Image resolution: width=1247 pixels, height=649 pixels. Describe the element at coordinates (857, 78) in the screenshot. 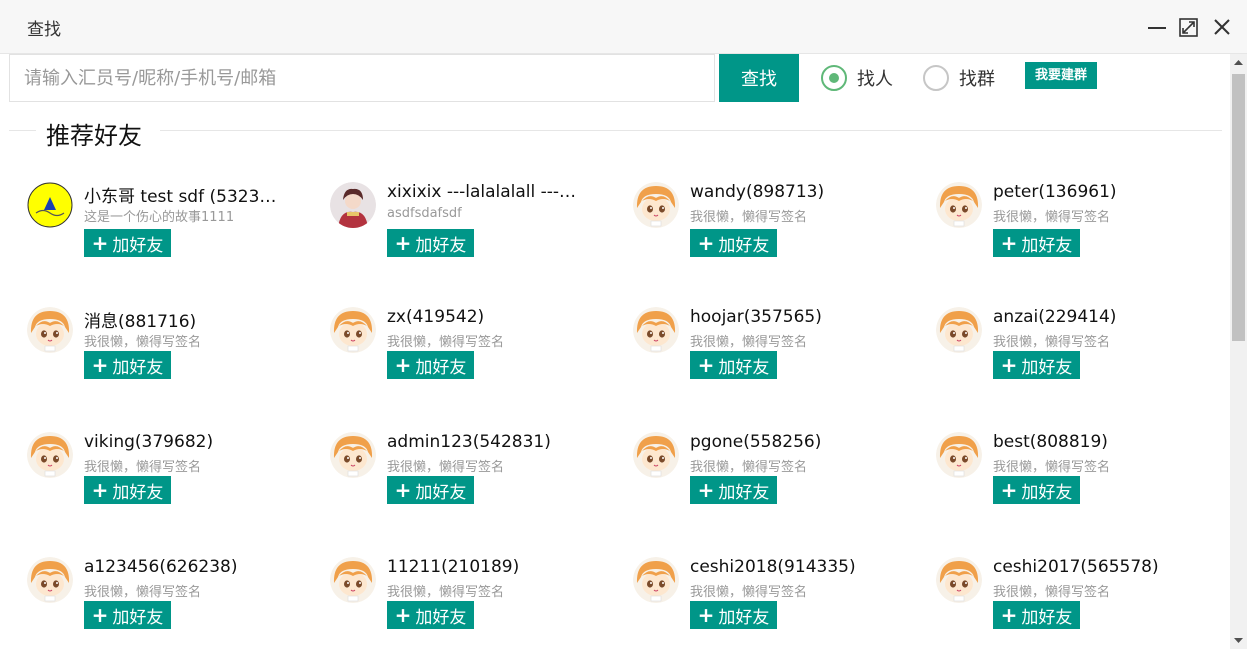

I see `radio-find-user: 找人` at that location.